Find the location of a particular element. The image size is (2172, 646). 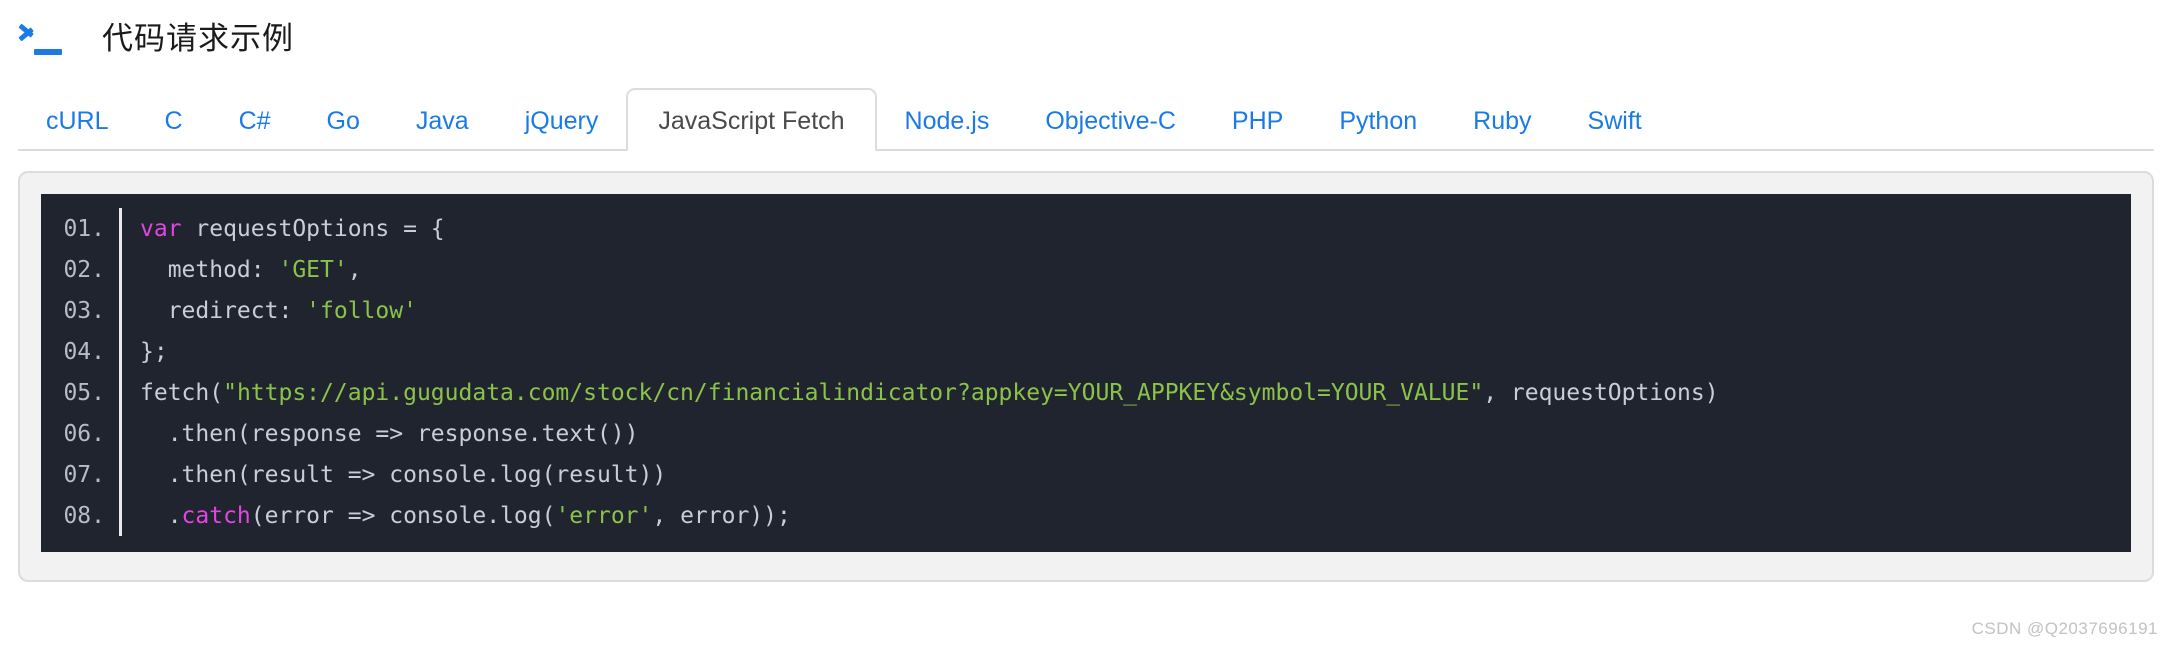

code-text: method: 'GET', is located at coordinates (242, 270).